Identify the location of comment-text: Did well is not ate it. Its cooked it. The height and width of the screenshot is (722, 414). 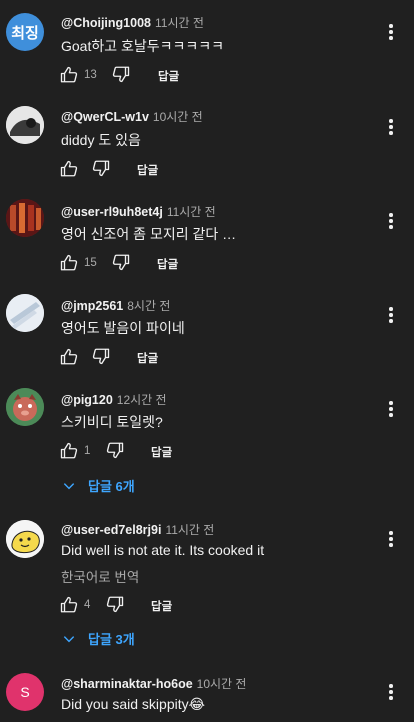
(163, 550).